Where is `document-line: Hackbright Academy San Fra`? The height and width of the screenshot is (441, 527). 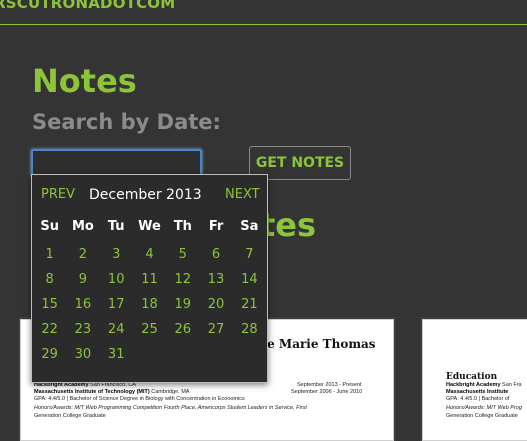
document-line: Hackbright Academy San Fra is located at coordinates (484, 385).